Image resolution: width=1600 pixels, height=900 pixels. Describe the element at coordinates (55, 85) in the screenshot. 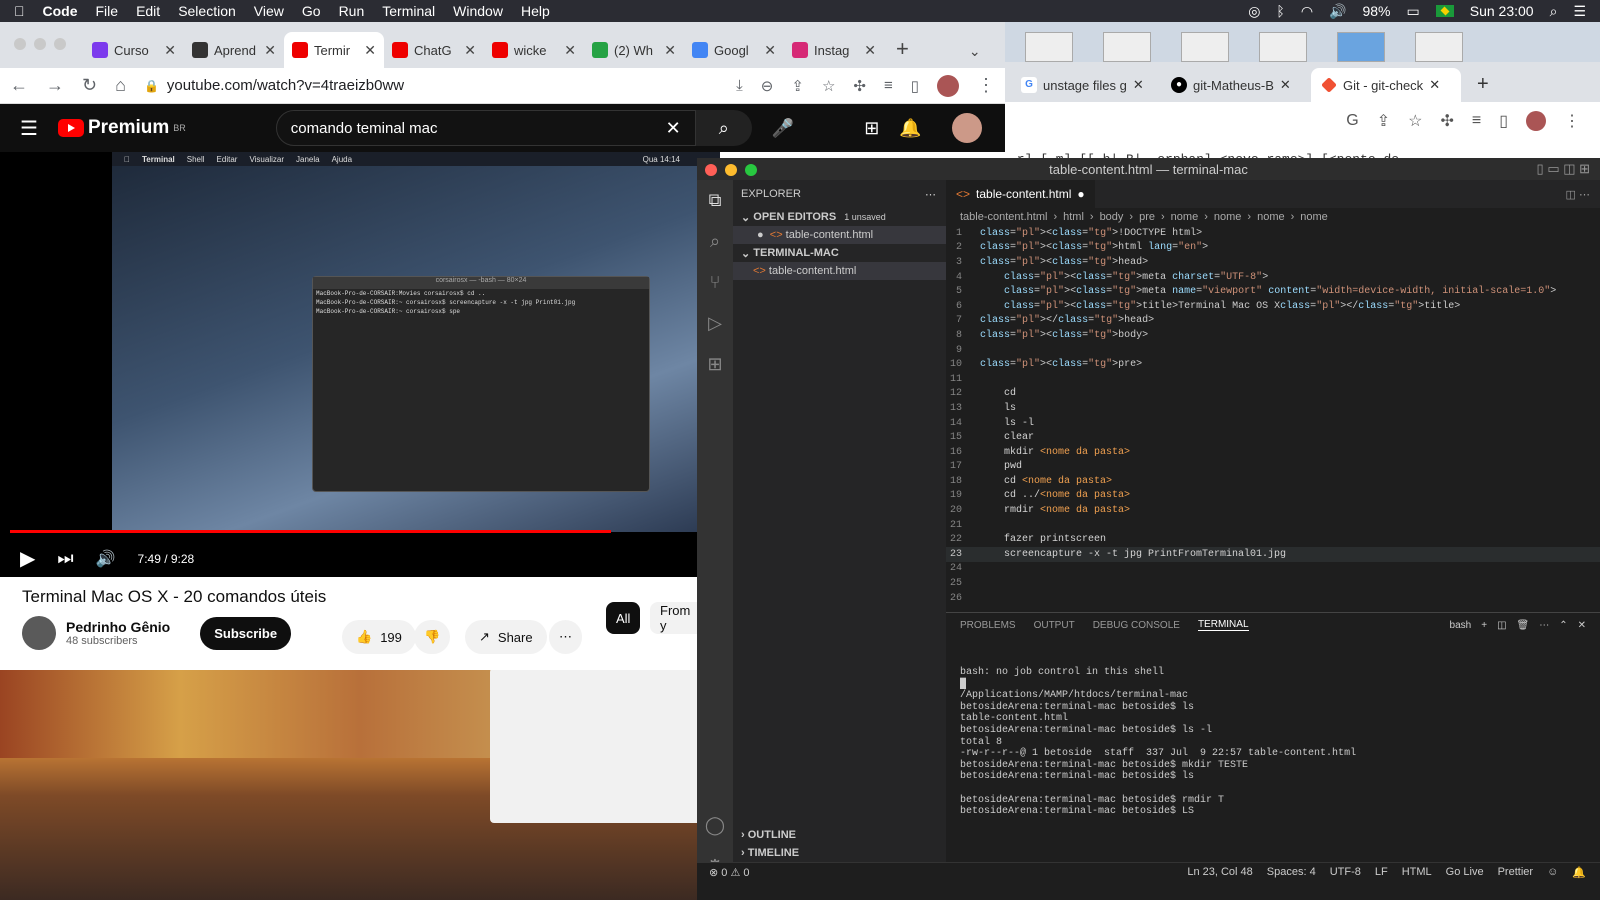

I see `forward-icon: →` at that location.